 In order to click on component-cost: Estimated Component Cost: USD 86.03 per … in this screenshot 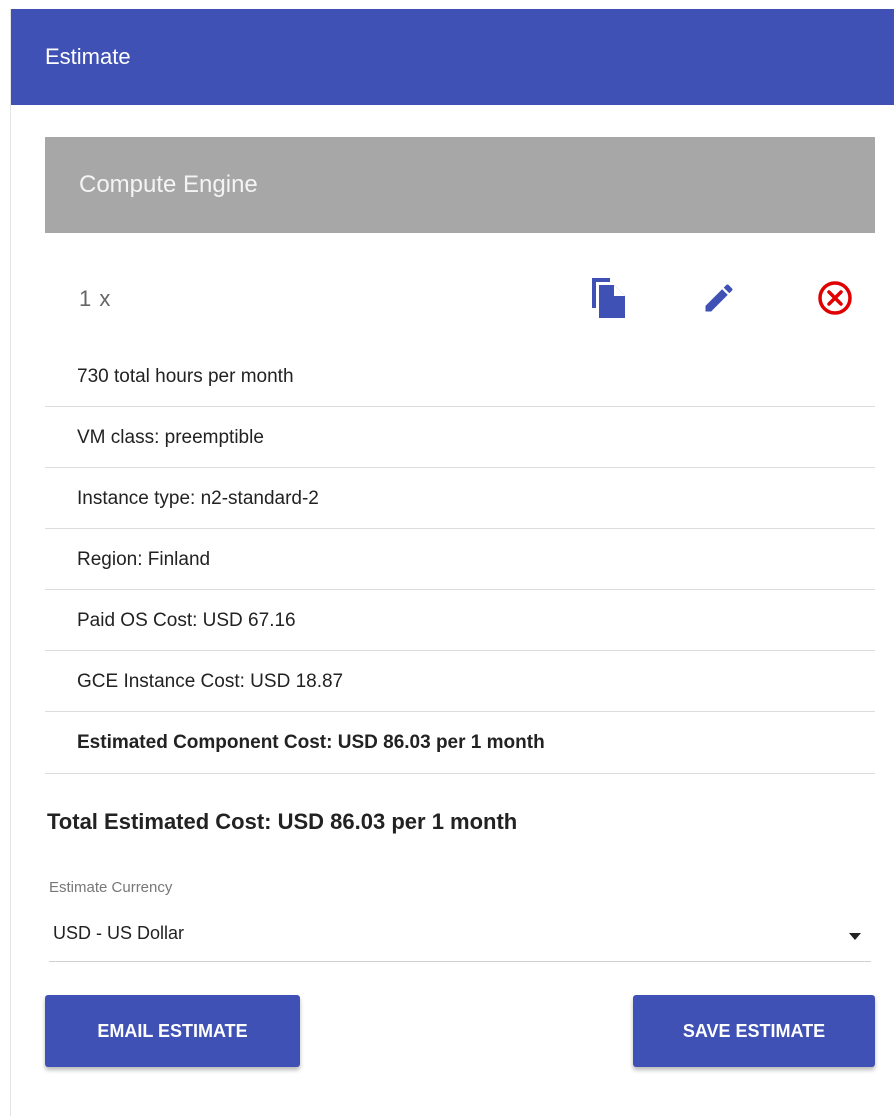, I will do `click(460, 743)`.